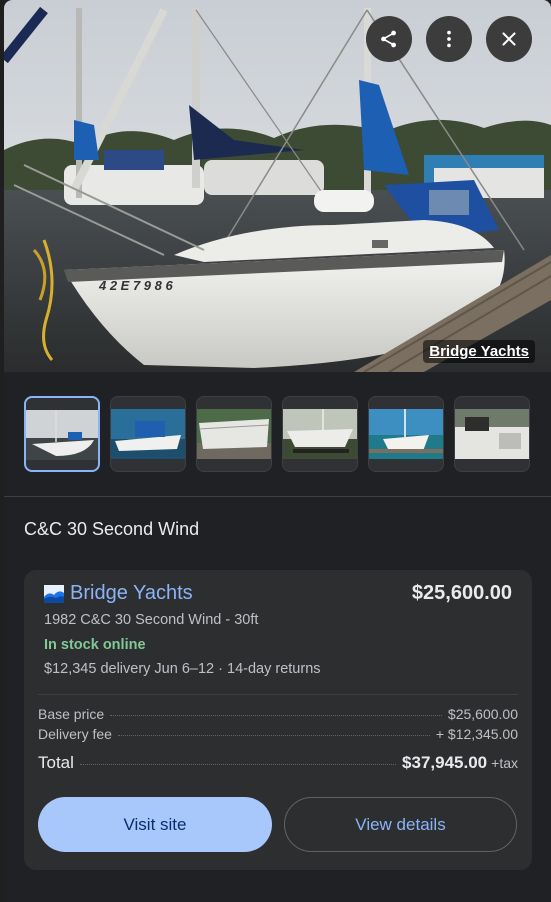 Image resolution: width=551 pixels, height=902 pixels. Describe the element at coordinates (504, 763) in the screenshot. I see `tax-suffix: +tax` at that location.